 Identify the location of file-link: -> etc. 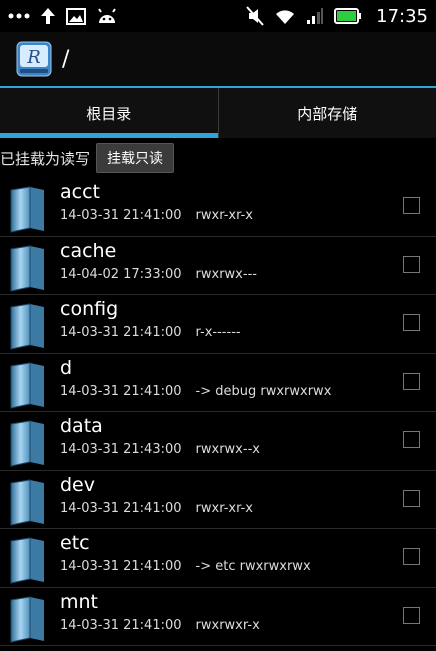
(217, 566).